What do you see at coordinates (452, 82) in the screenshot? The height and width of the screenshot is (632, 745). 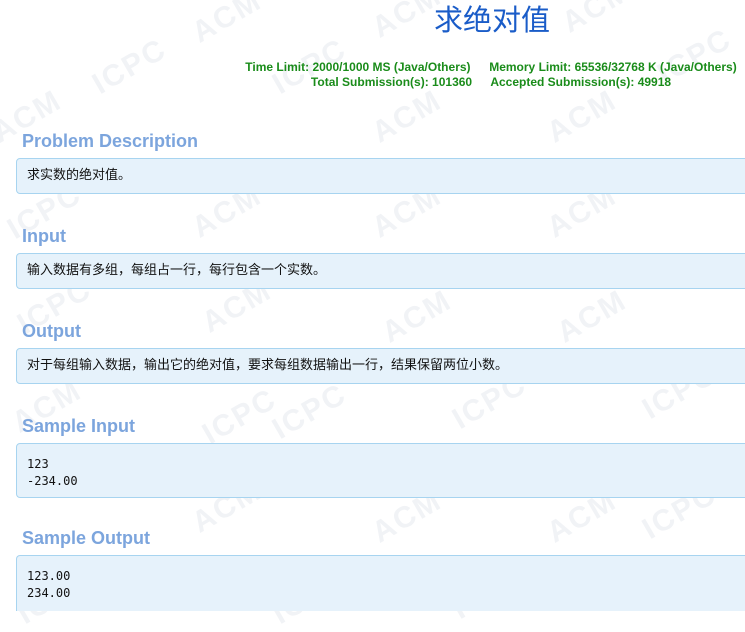 I see `total-submissions-value: 101360` at bounding box center [452, 82].